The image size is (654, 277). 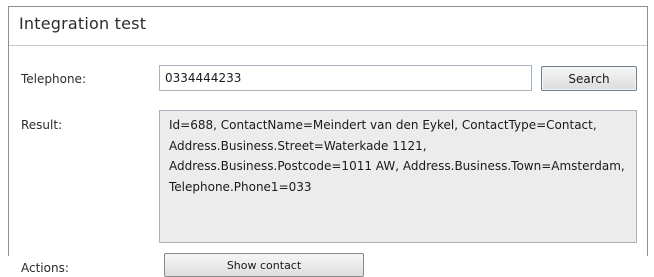 What do you see at coordinates (328, 45) in the screenshot?
I see `title-divider` at bounding box center [328, 45].